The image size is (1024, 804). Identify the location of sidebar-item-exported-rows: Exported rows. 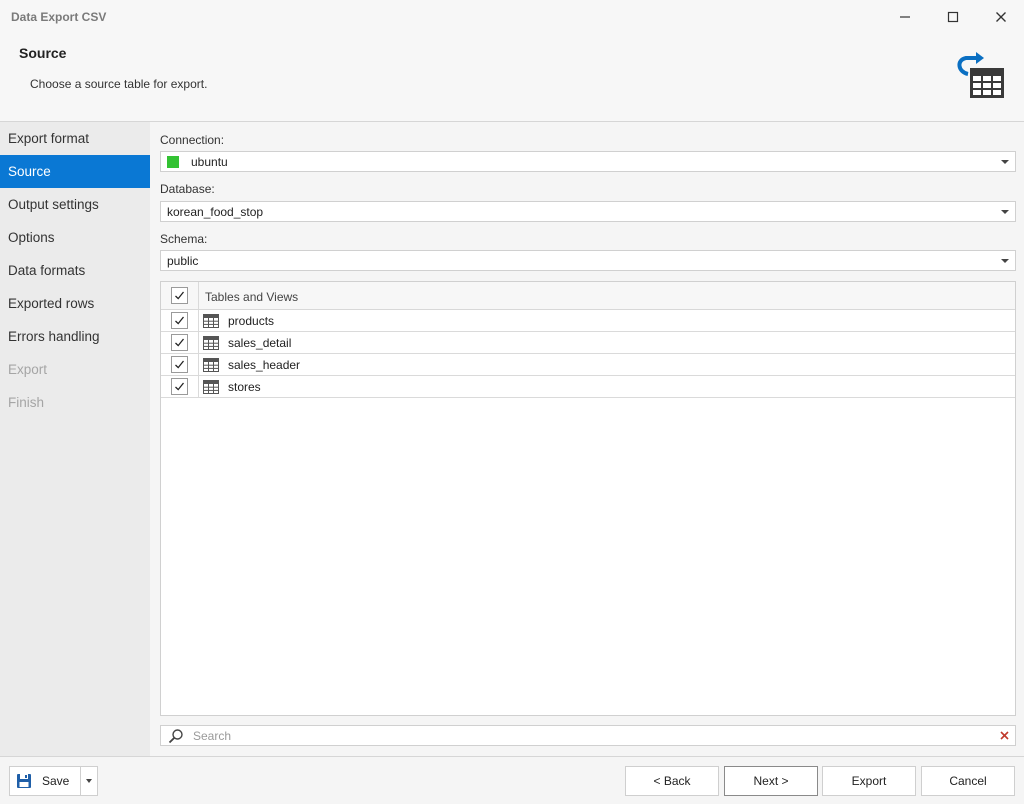
(75, 303).